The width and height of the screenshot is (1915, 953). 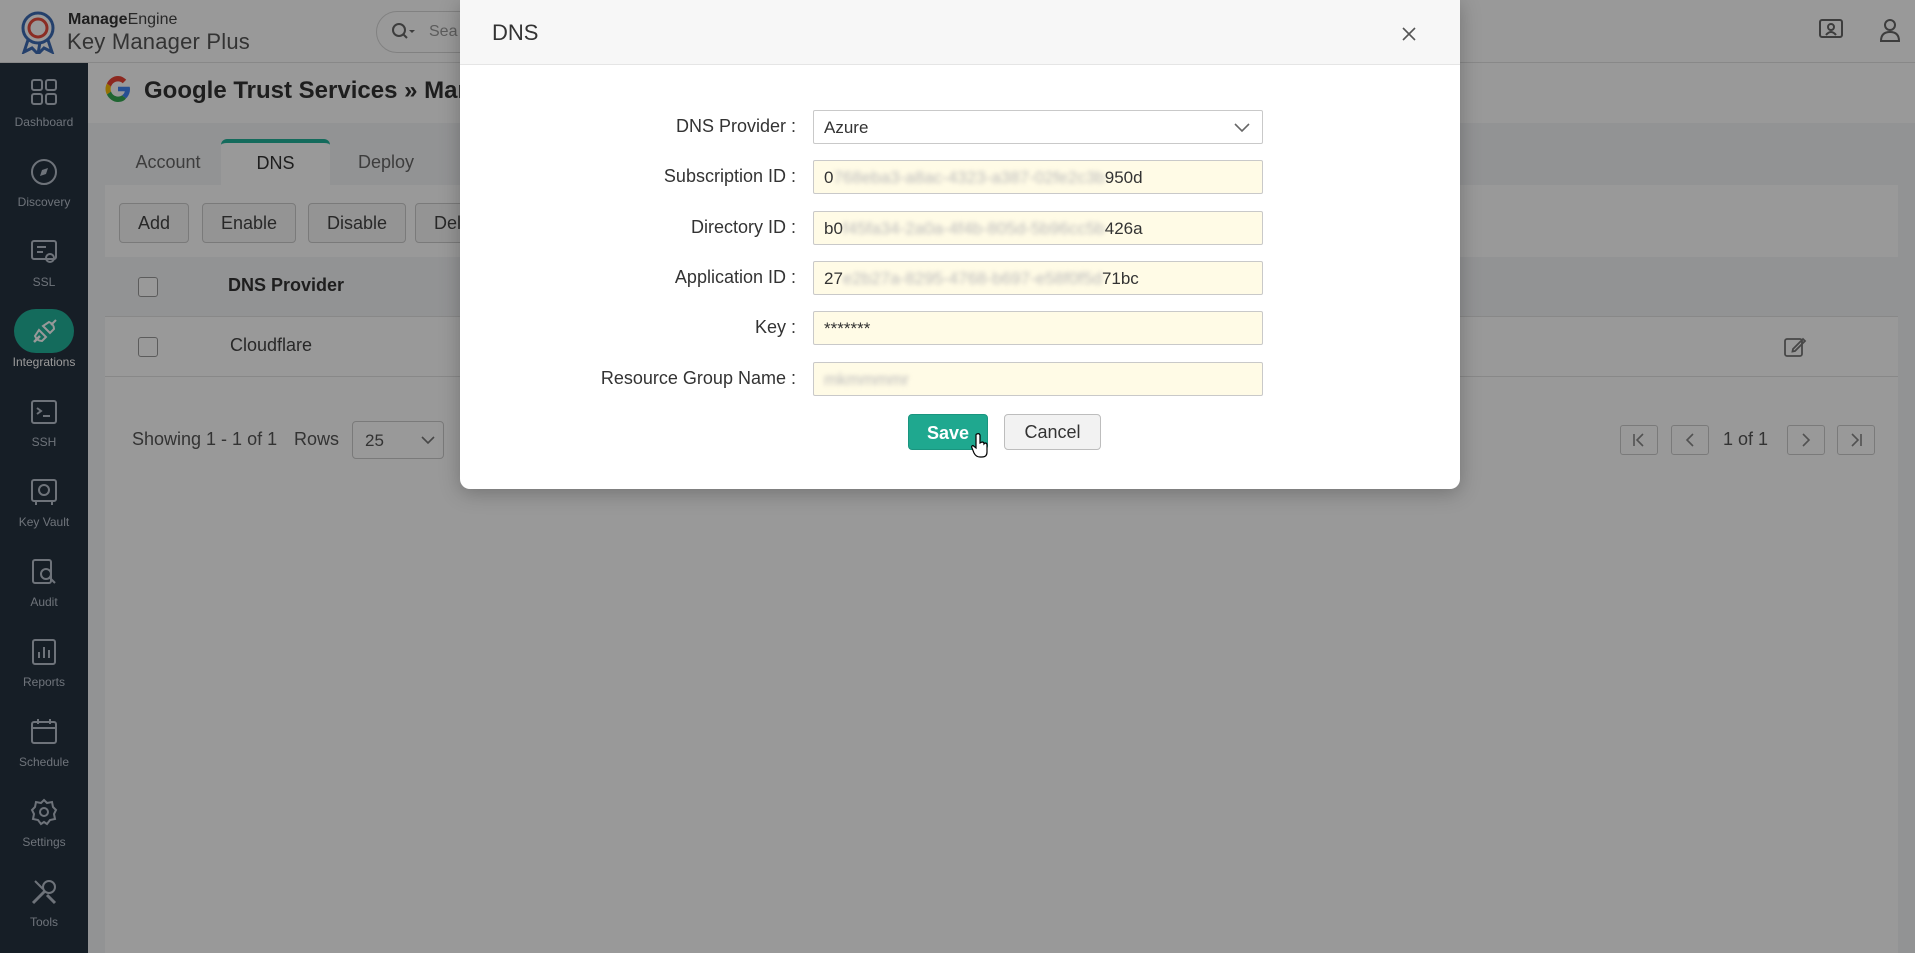 I want to click on application-id-label: Application ID :, so click(x=735, y=277).